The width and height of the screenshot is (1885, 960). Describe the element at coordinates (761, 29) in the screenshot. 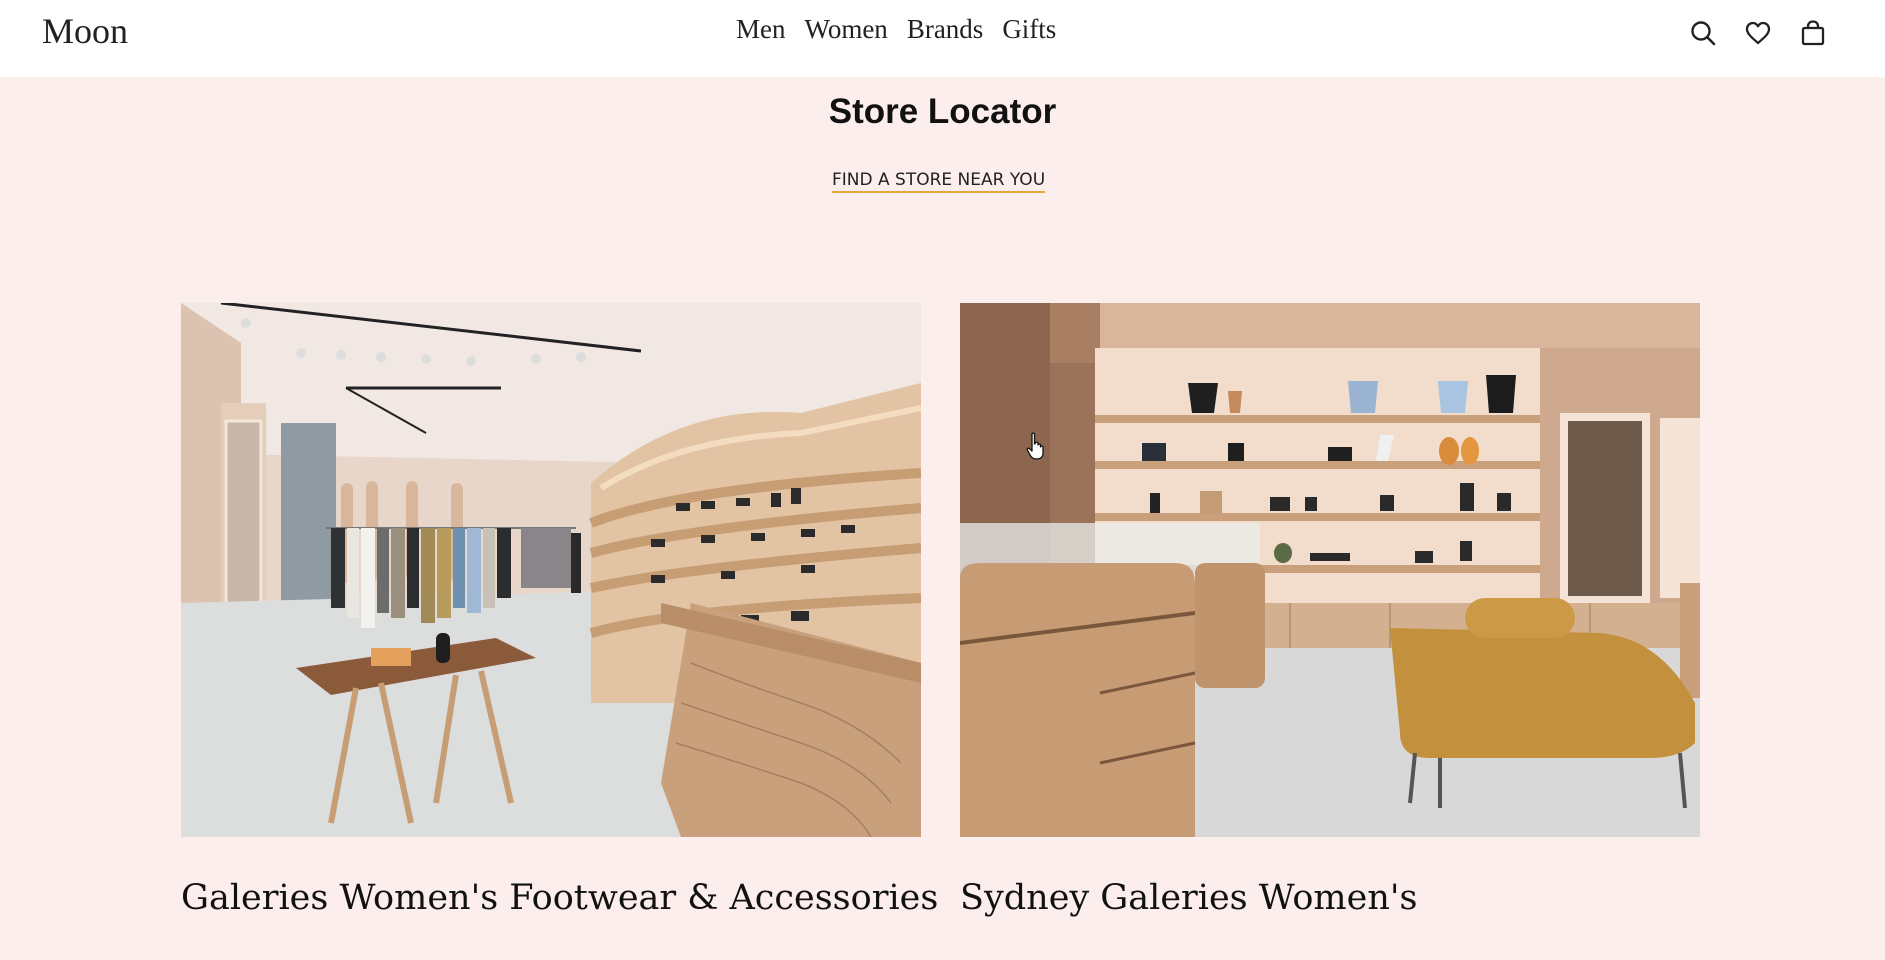

I see `nav-men: Men` at that location.